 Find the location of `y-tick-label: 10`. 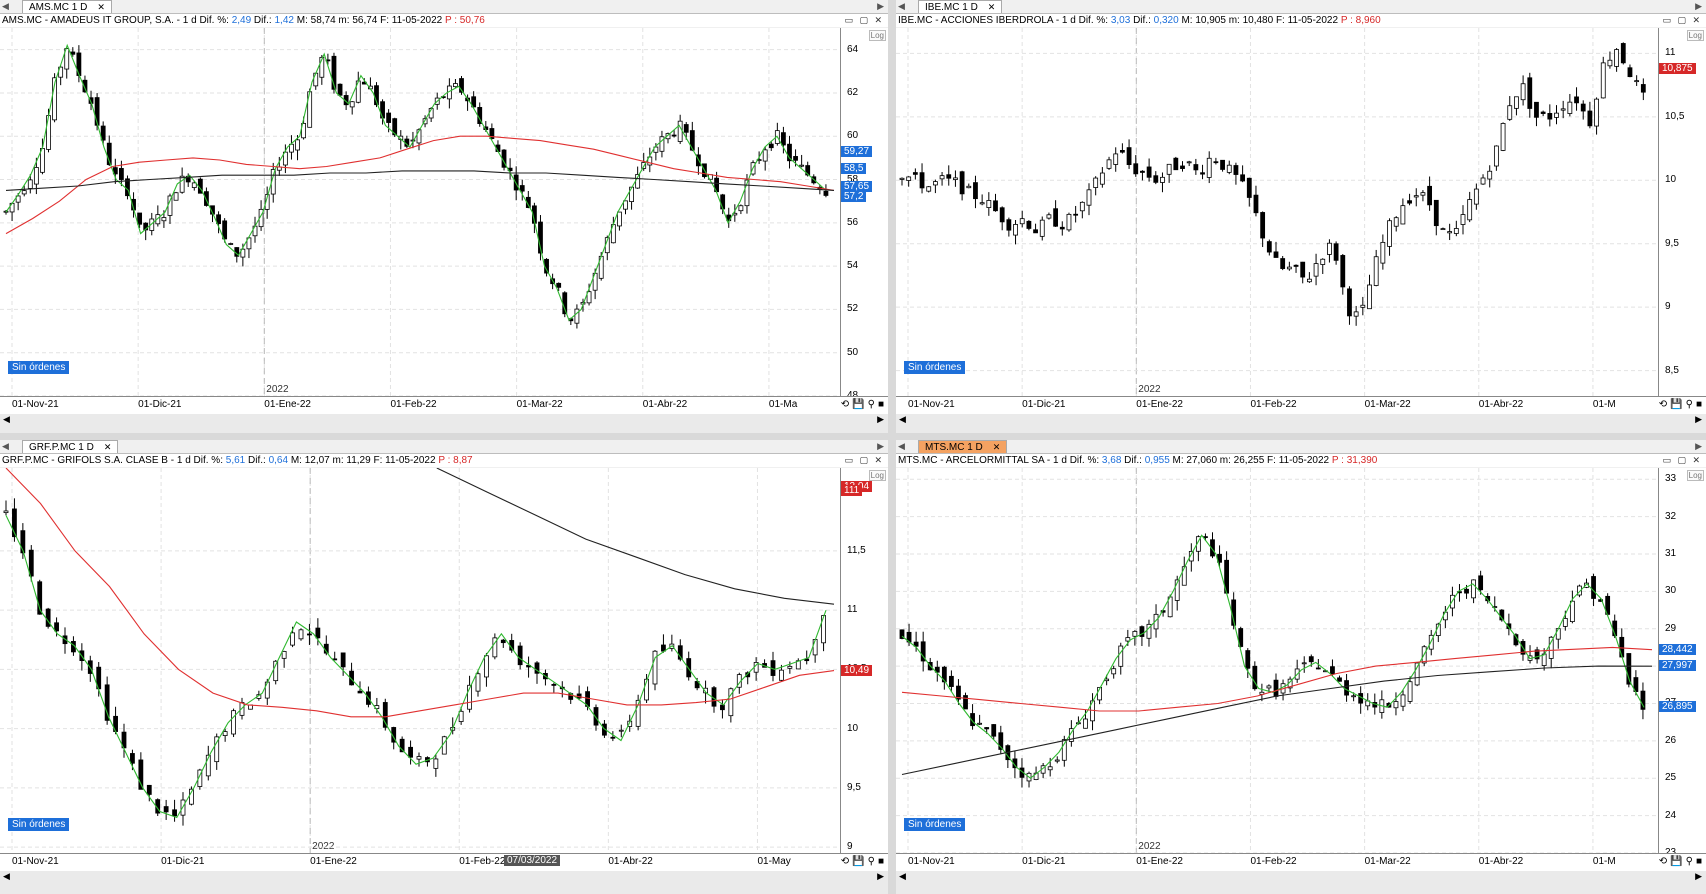

y-tick-label: 10 is located at coordinates (1671, 180).